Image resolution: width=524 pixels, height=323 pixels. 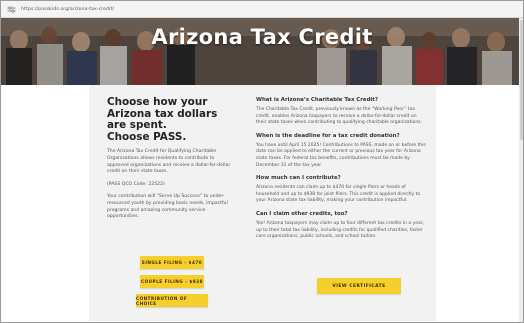 I want to click on faq-question: What is Arizona’s Charitable Tax Credit?, so click(x=317, y=100).